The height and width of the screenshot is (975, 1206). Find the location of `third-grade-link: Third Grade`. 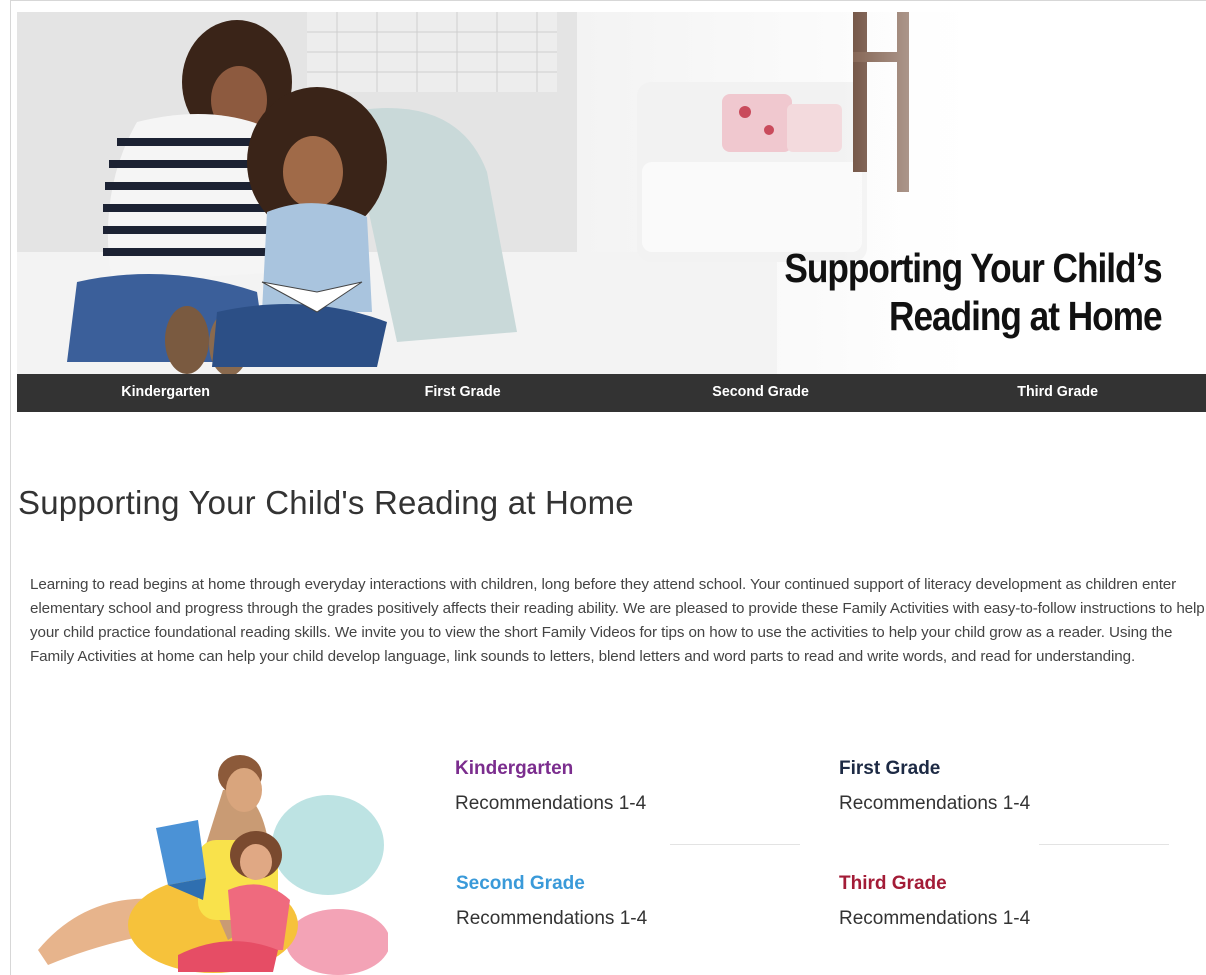

third-grade-link: Third Grade is located at coordinates (1011, 884).